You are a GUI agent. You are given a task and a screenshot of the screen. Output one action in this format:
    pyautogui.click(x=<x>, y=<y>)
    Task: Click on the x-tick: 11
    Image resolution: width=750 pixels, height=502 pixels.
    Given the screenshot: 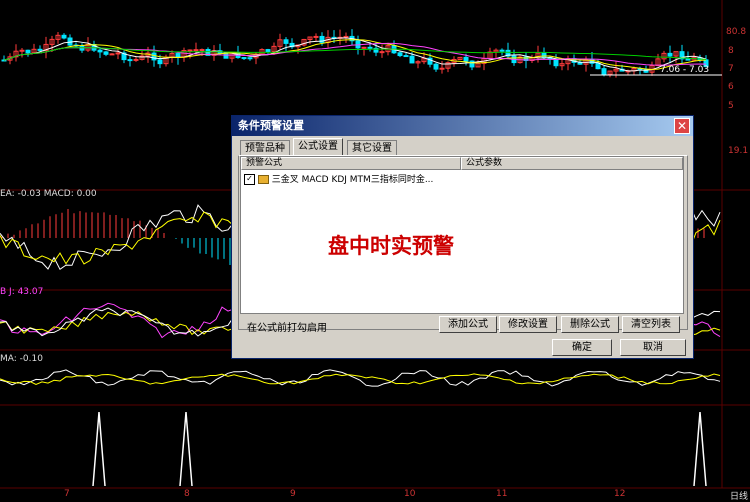 What is the action you would take?
    pyautogui.click(x=502, y=494)
    